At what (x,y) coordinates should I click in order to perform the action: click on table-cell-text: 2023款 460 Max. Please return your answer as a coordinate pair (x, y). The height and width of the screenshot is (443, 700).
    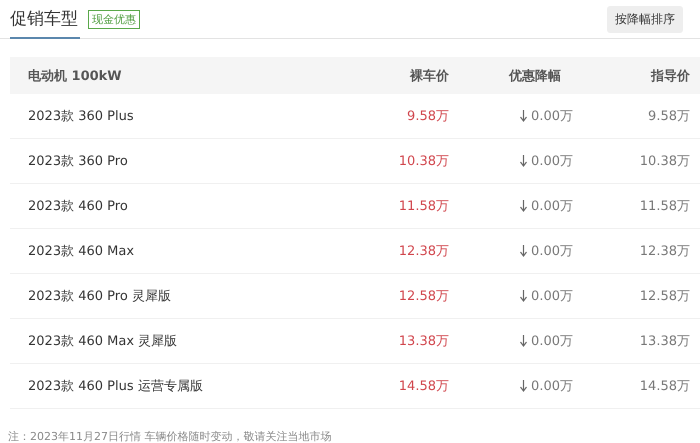
    Looking at the image, I should click on (81, 251).